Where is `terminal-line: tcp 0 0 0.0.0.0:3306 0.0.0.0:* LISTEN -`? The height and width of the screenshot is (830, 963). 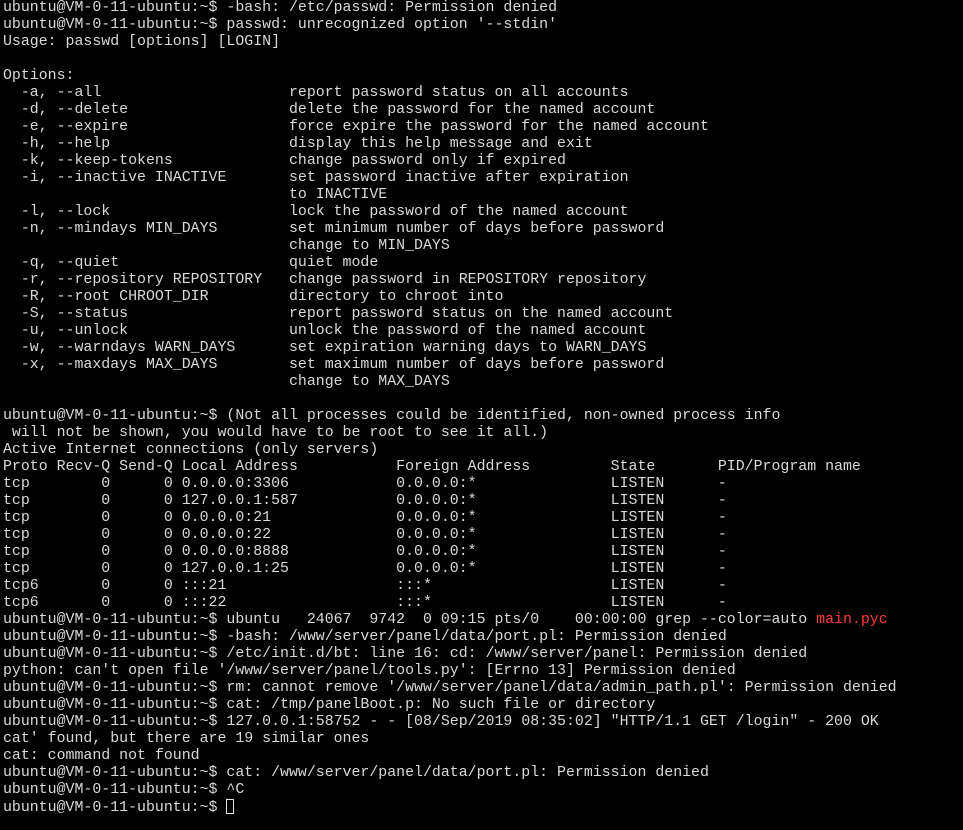 terminal-line: tcp 0 0 0.0.0.0:3306 0.0.0.0:* LISTEN - is located at coordinates (365, 484).